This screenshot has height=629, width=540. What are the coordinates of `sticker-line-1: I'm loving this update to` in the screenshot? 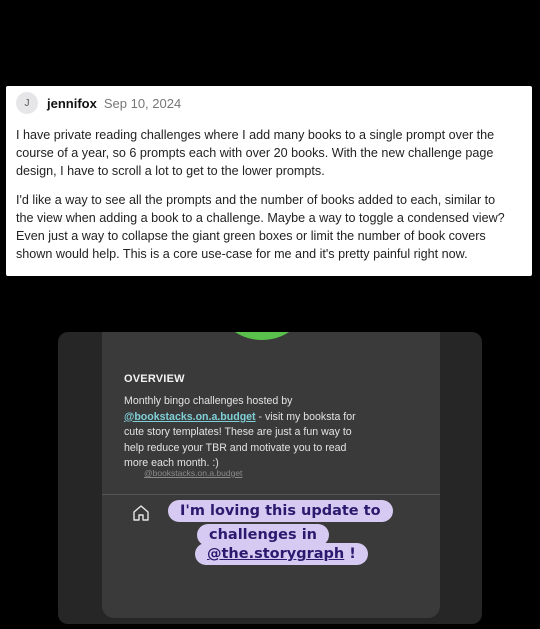 It's located at (280, 511).